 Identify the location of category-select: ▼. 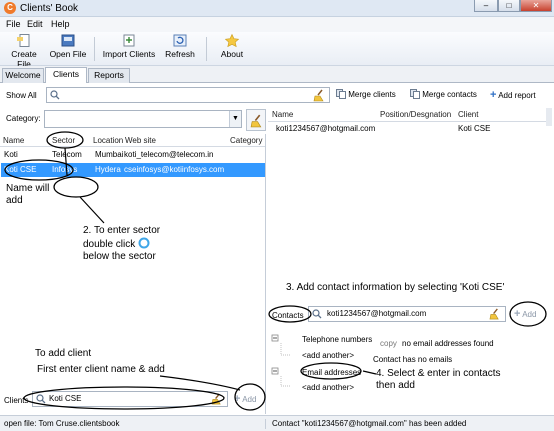
(143, 119).